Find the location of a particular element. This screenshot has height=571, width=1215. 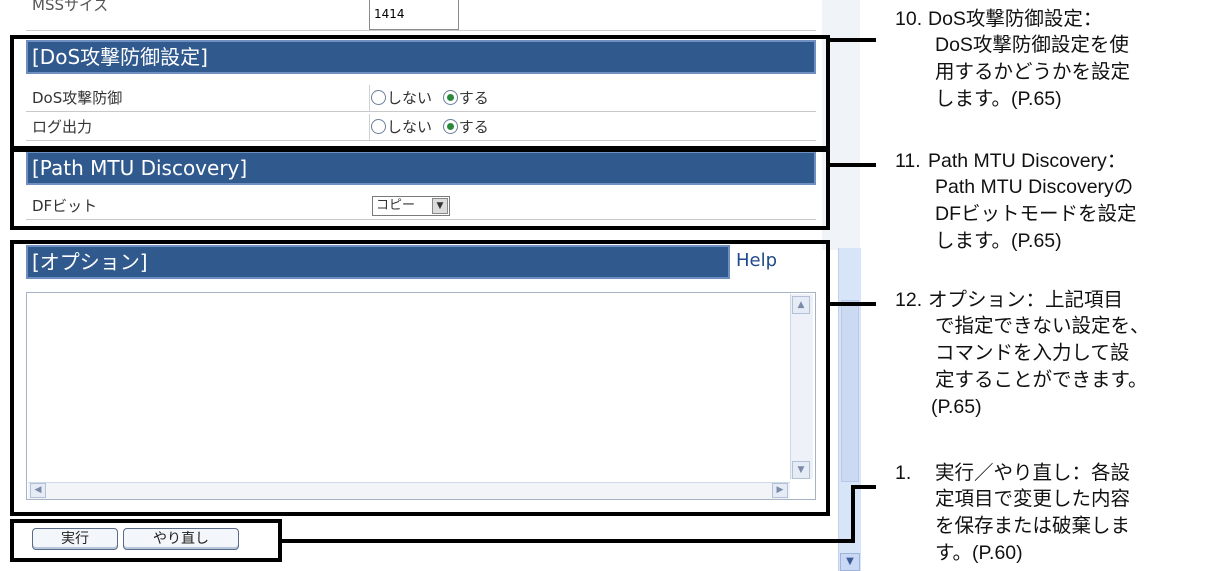

pmtu-callout-frame is located at coordinates (420, 188).